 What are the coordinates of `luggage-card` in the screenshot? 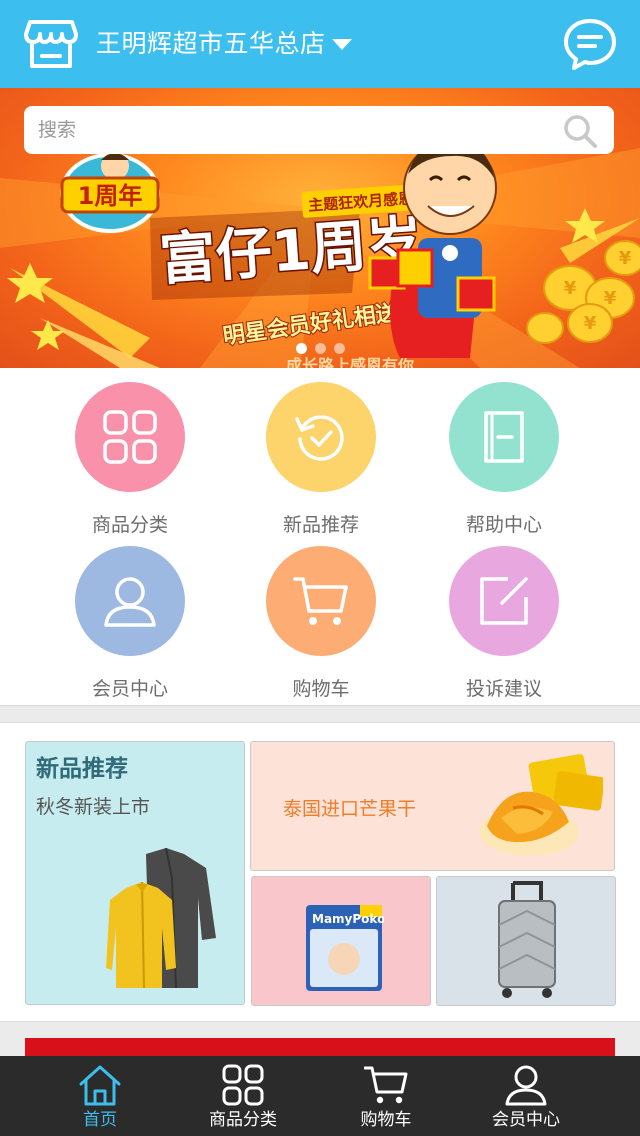 It's located at (526, 941).